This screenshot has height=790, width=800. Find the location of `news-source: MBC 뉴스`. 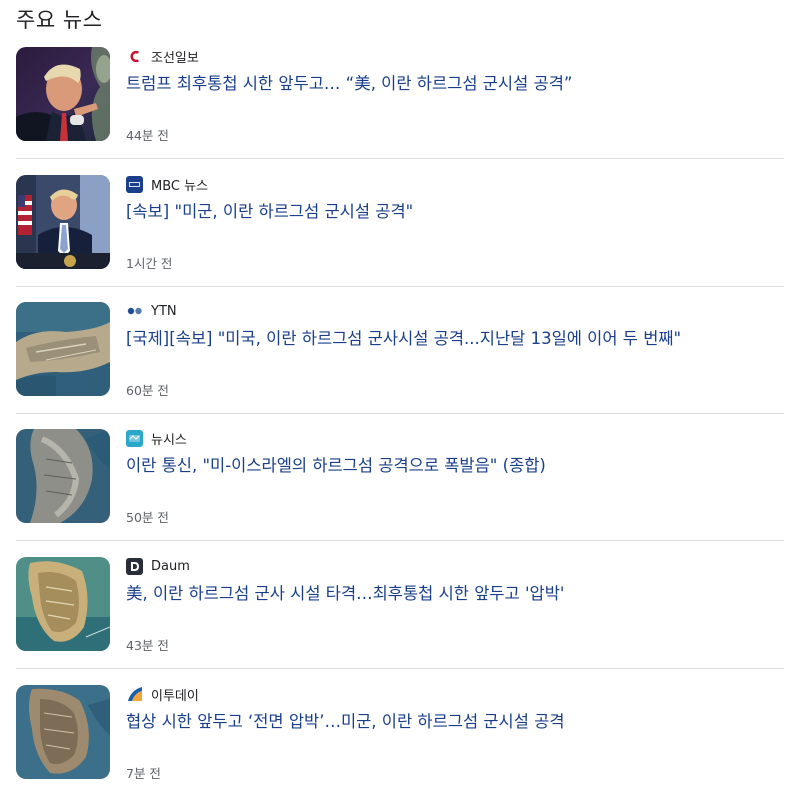

news-source: MBC 뉴스 is located at coordinates (167, 184).